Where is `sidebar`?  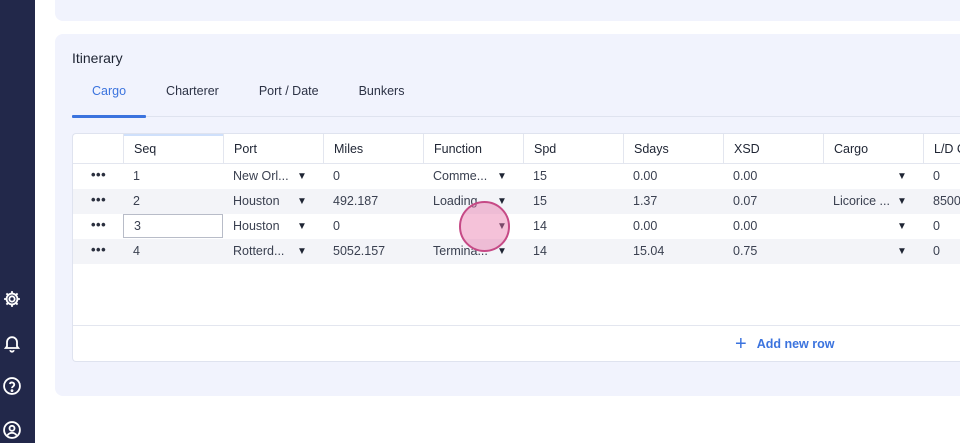
sidebar is located at coordinates (17, 221).